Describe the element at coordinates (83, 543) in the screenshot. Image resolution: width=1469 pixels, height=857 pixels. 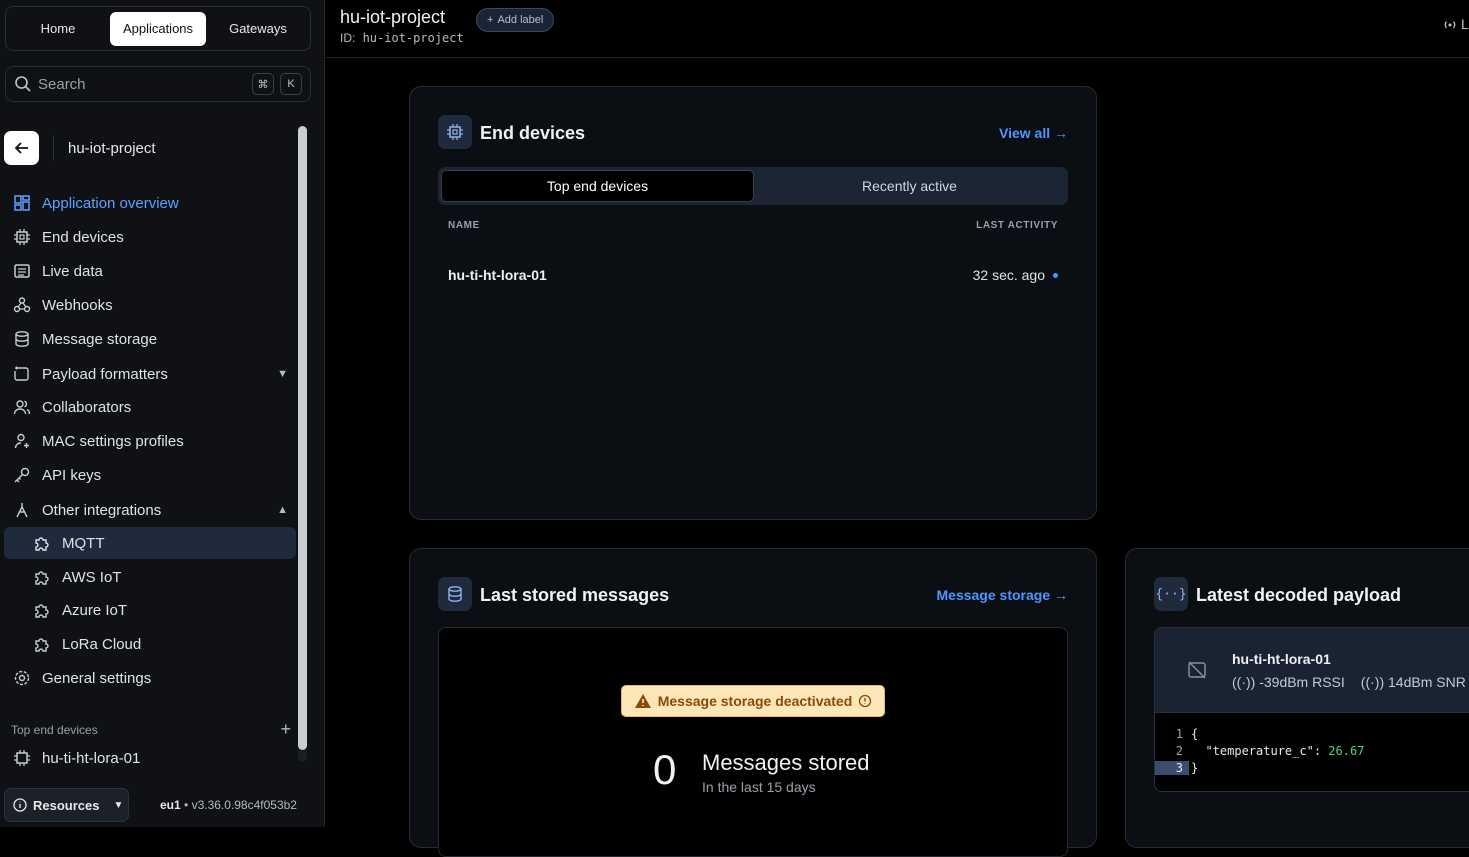
I see `sidebar-item-label: MQTT` at that location.